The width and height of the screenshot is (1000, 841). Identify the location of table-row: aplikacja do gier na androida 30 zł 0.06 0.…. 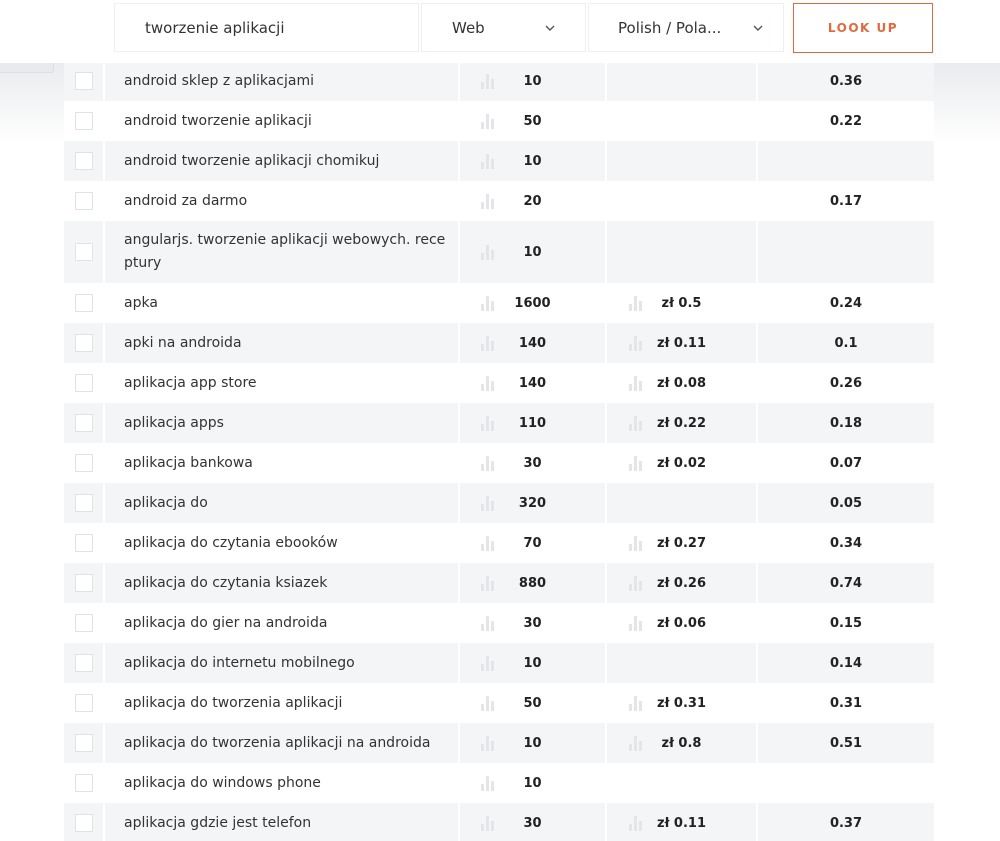
(499, 623).